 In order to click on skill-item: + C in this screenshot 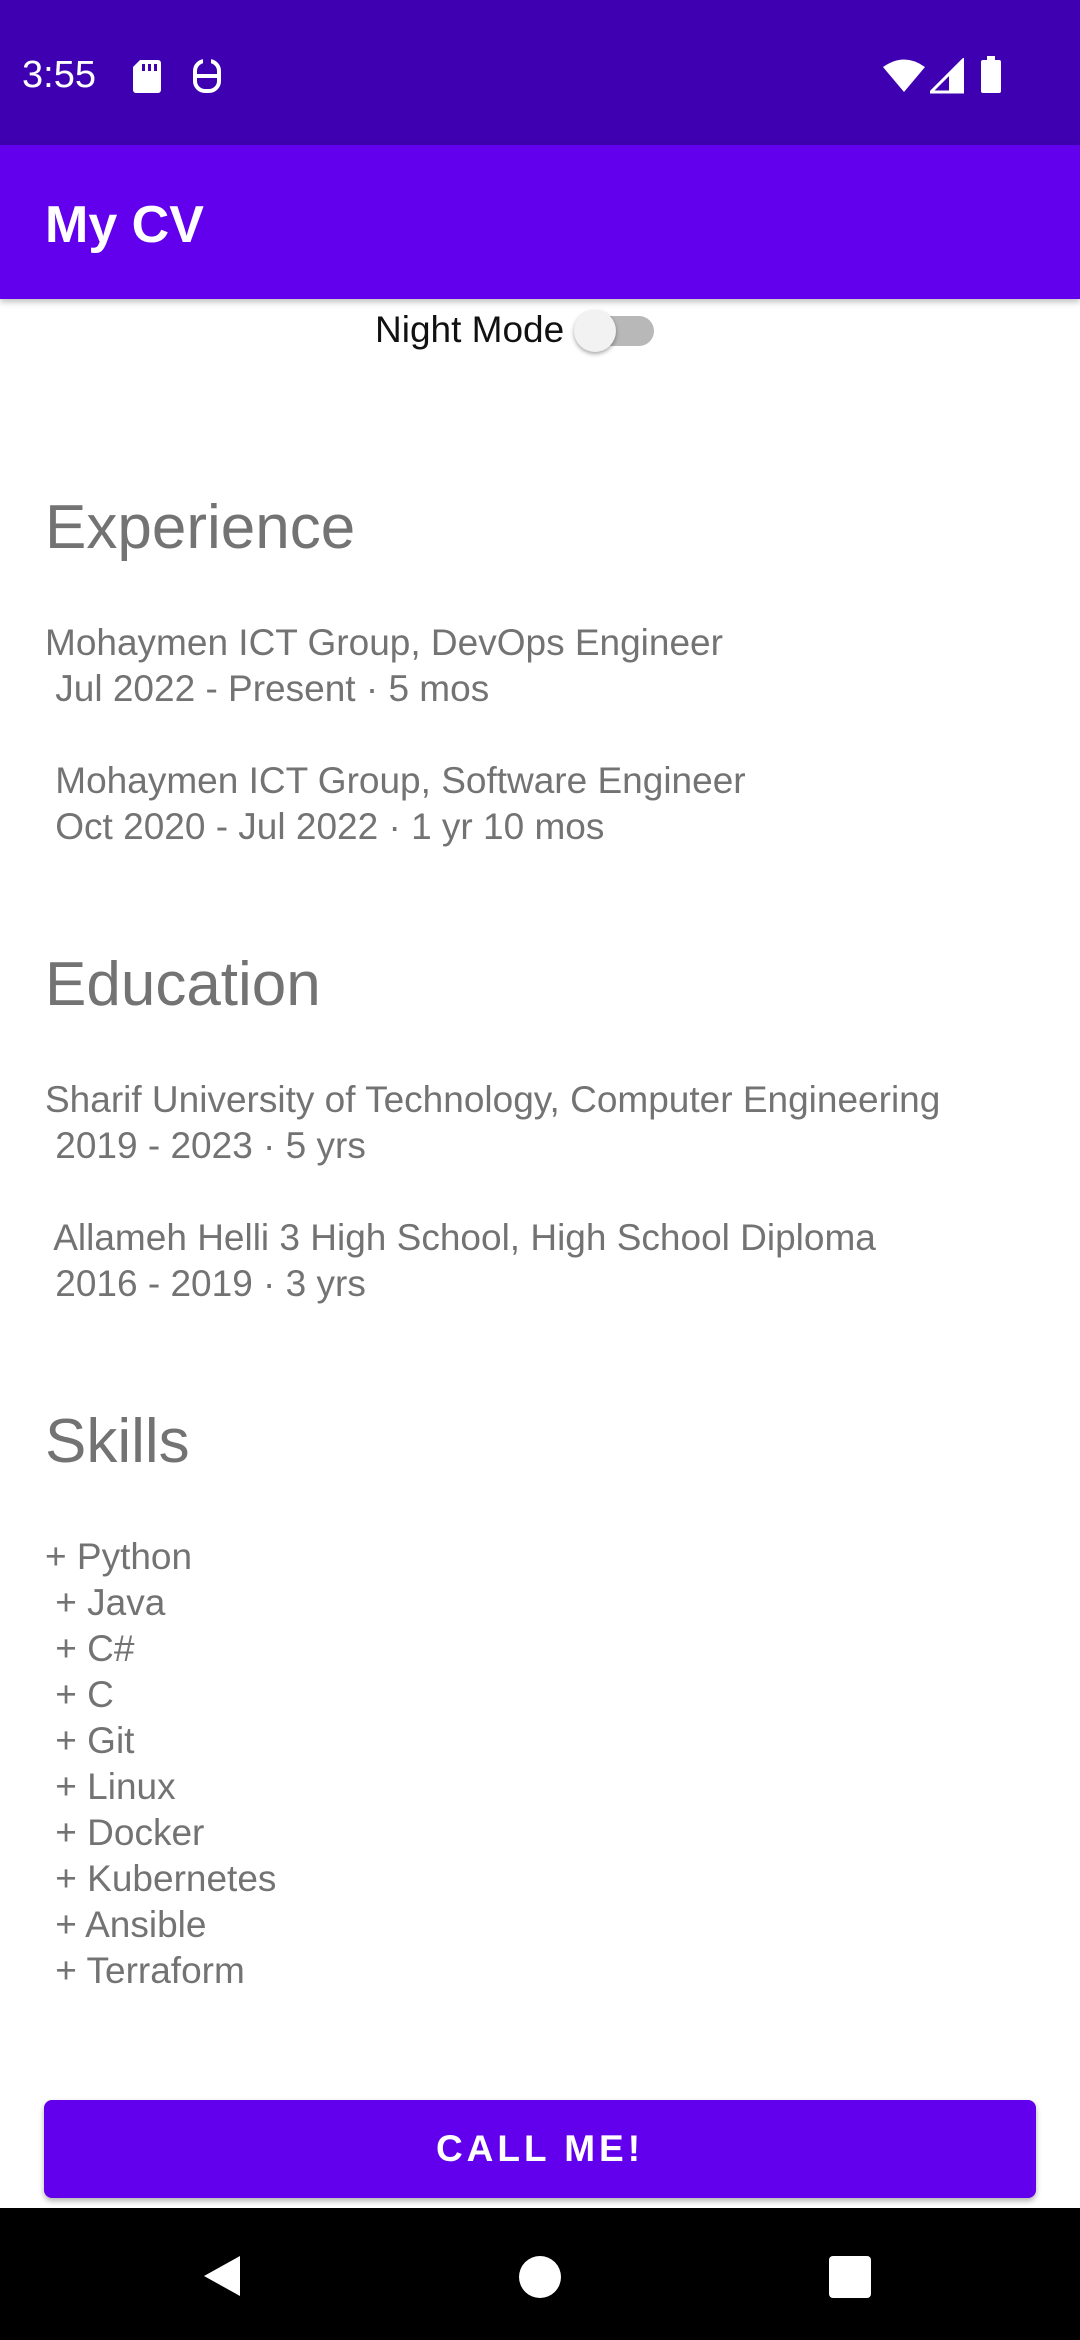, I will do `click(79, 1694)`.